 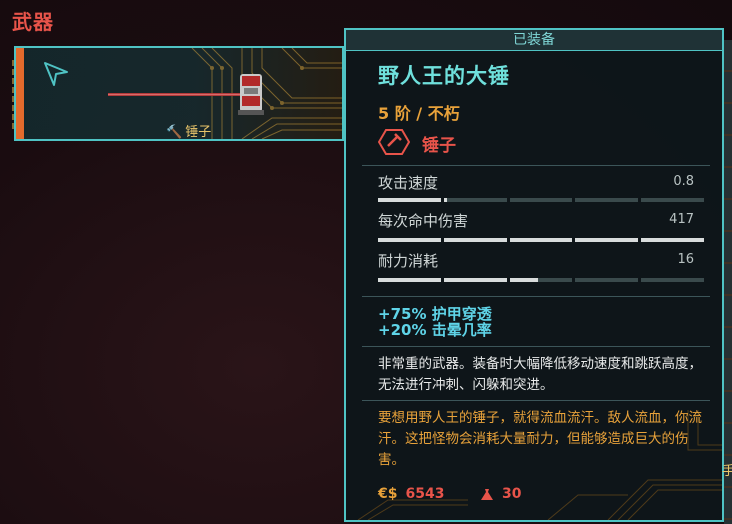 What do you see at coordinates (444, 76) in the screenshot?
I see `item-name: 野人王的大锤` at bounding box center [444, 76].